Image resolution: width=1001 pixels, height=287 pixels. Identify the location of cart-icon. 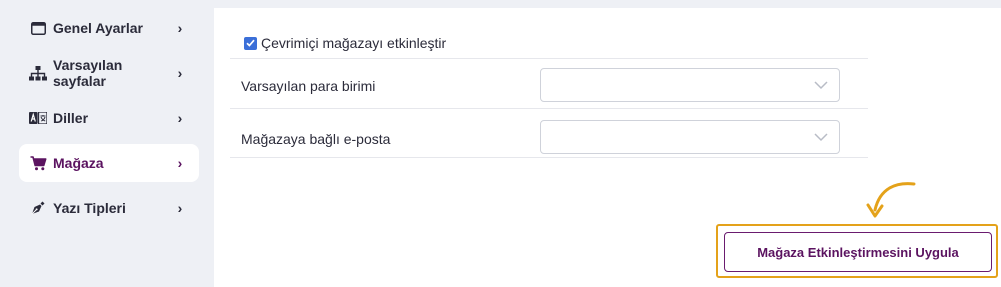
(38, 163).